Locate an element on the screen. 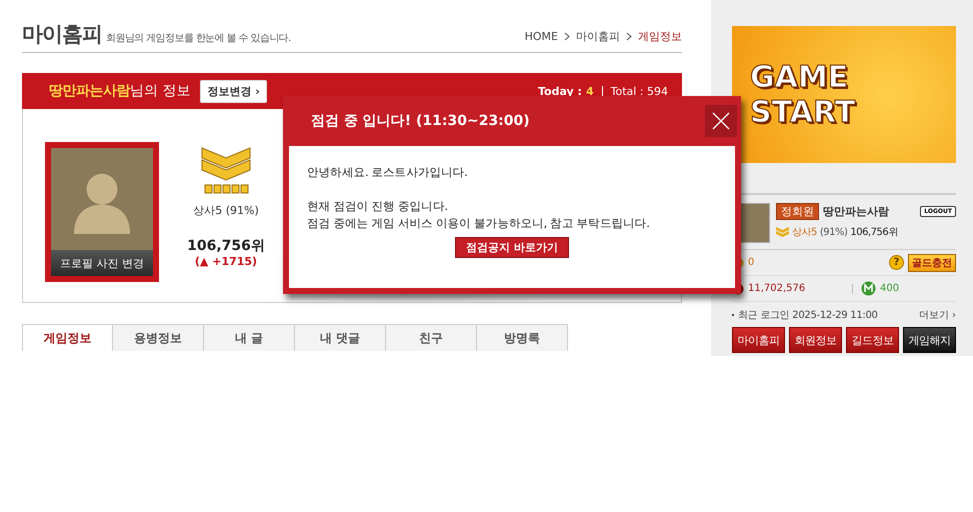 Image resolution: width=973 pixels, height=512 pixels. total-count: Total : 594 is located at coordinates (639, 91).